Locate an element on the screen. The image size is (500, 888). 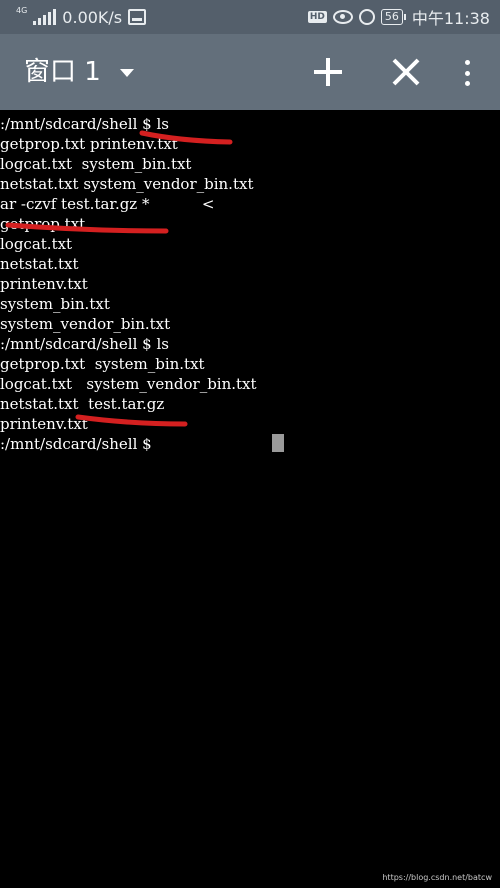
eye-comfort-icon is located at coordinates (342, 17).